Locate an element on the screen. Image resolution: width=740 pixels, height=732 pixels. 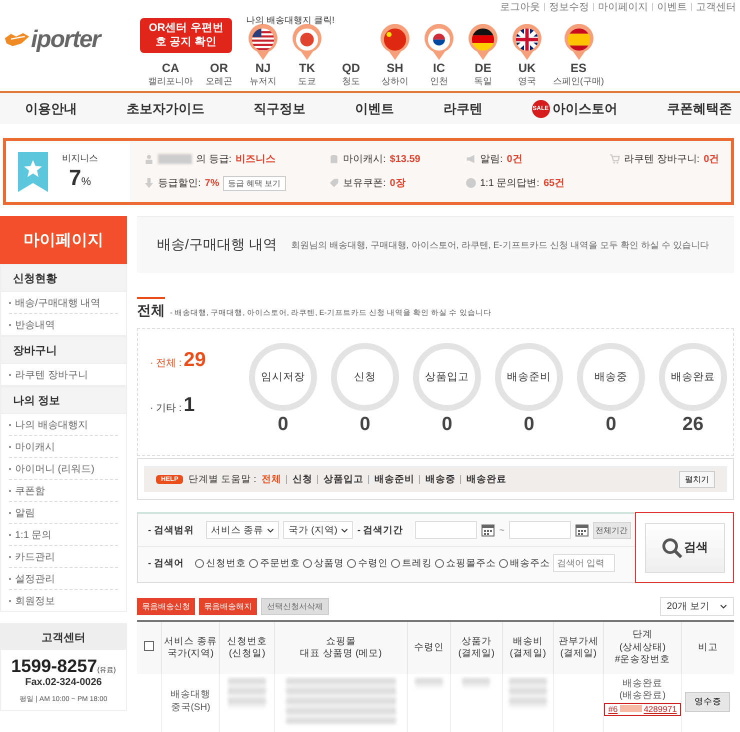
notice-bubble: OR센터 우편번호 공지 확인 is located at coordinates (186, 35).